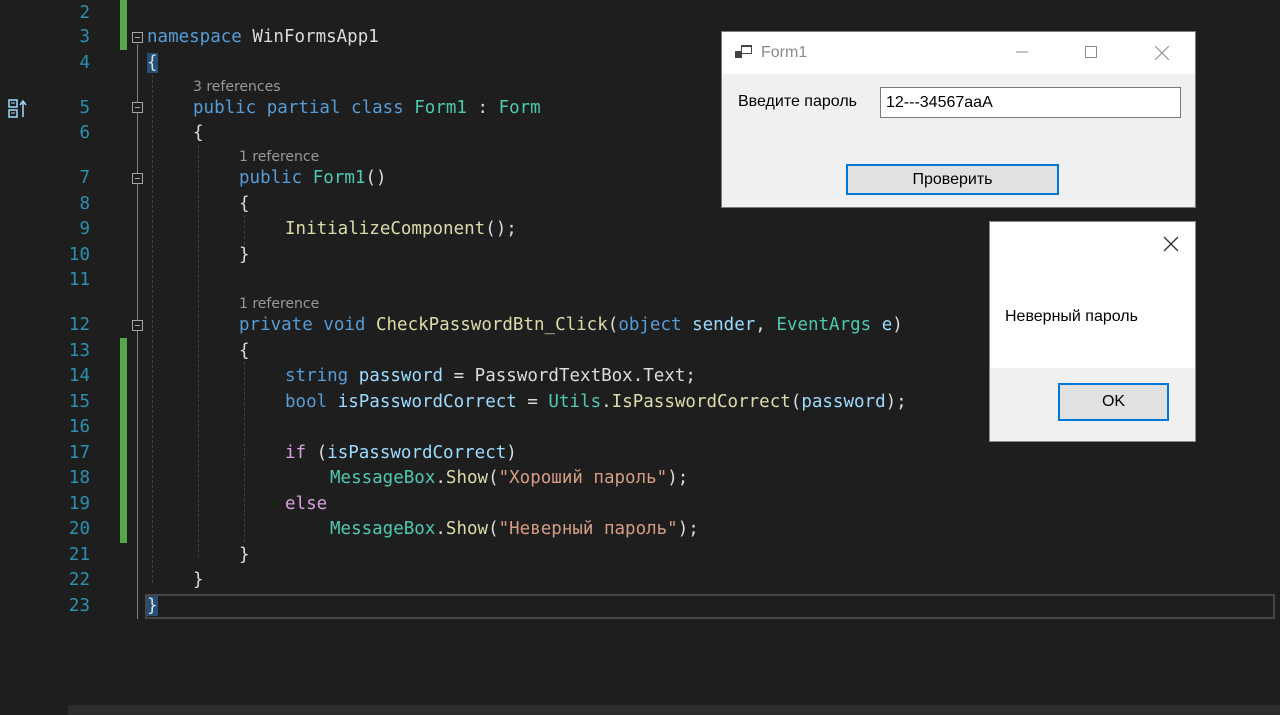  I want to click on line-number: 15, so click(79, 402).